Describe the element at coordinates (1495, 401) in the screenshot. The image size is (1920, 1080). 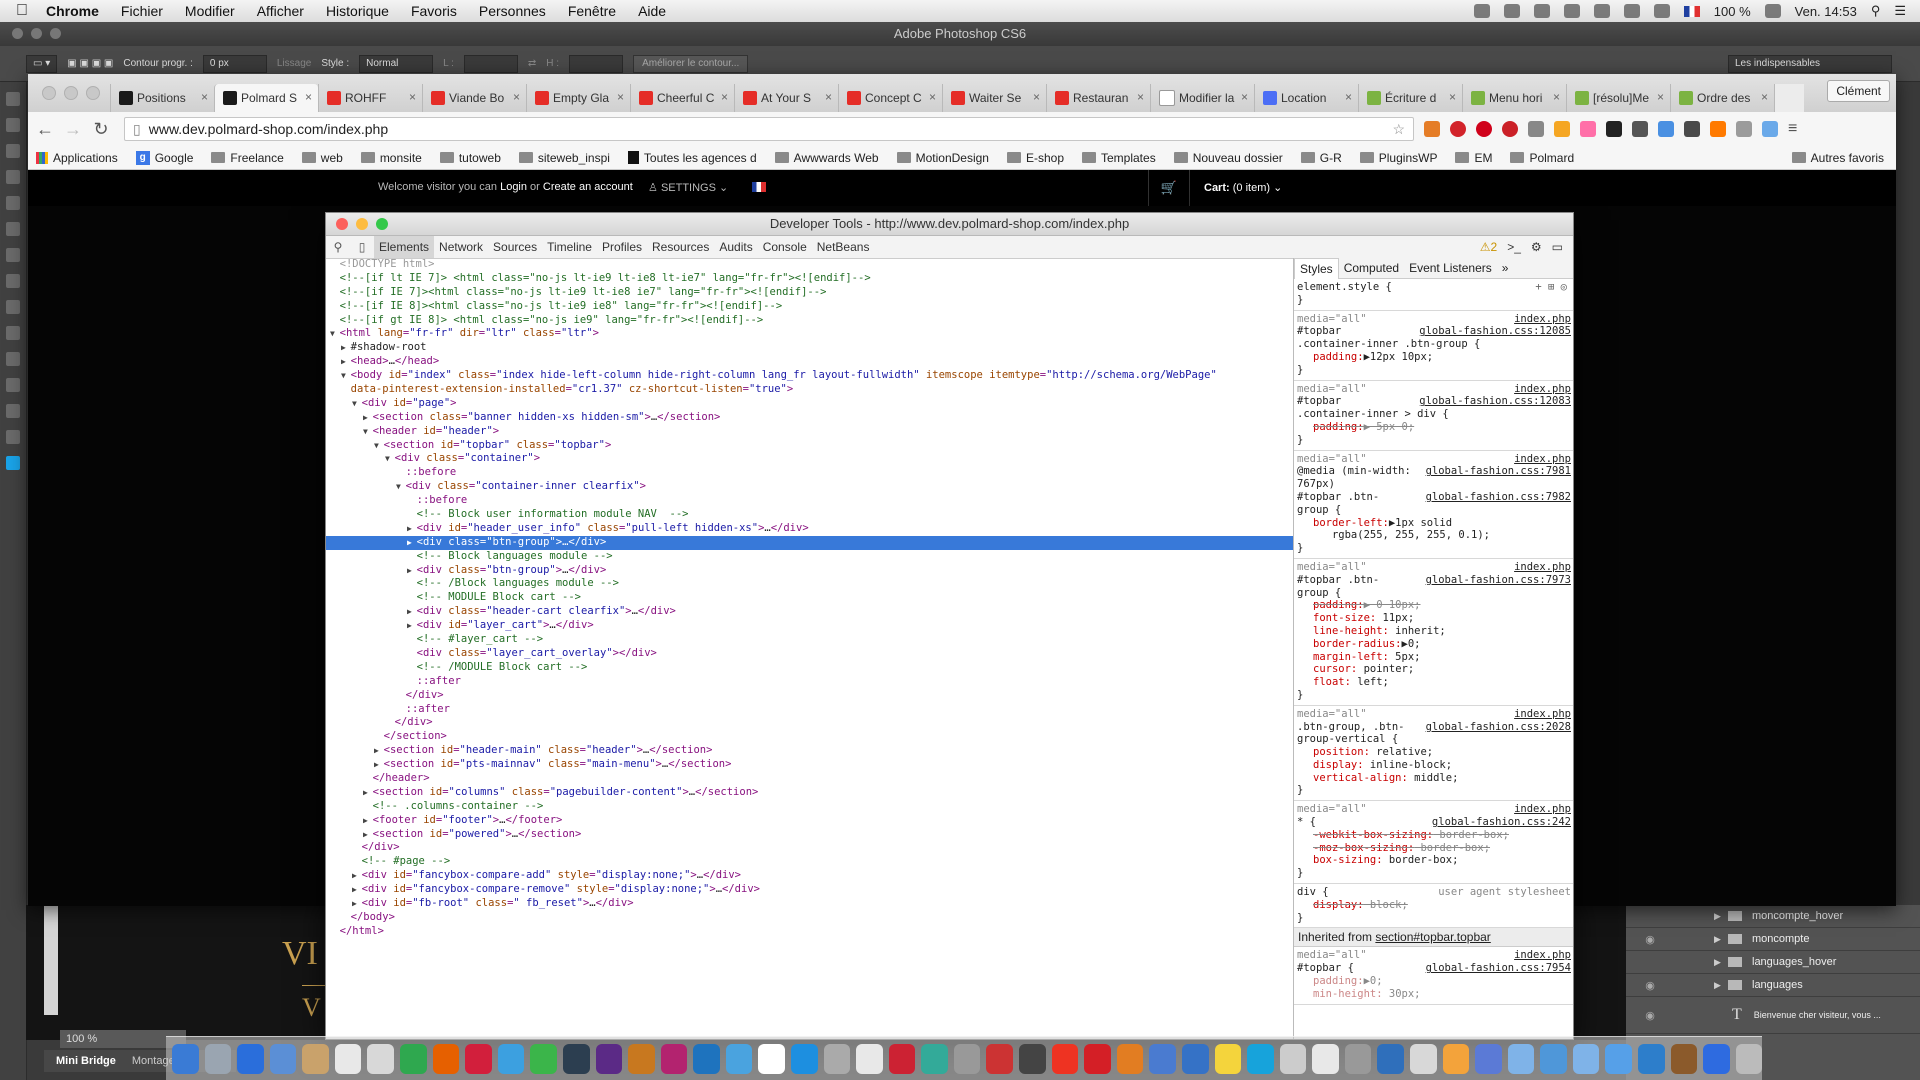
I see `rule-source-link: global-fashion.css:12083` at that location.